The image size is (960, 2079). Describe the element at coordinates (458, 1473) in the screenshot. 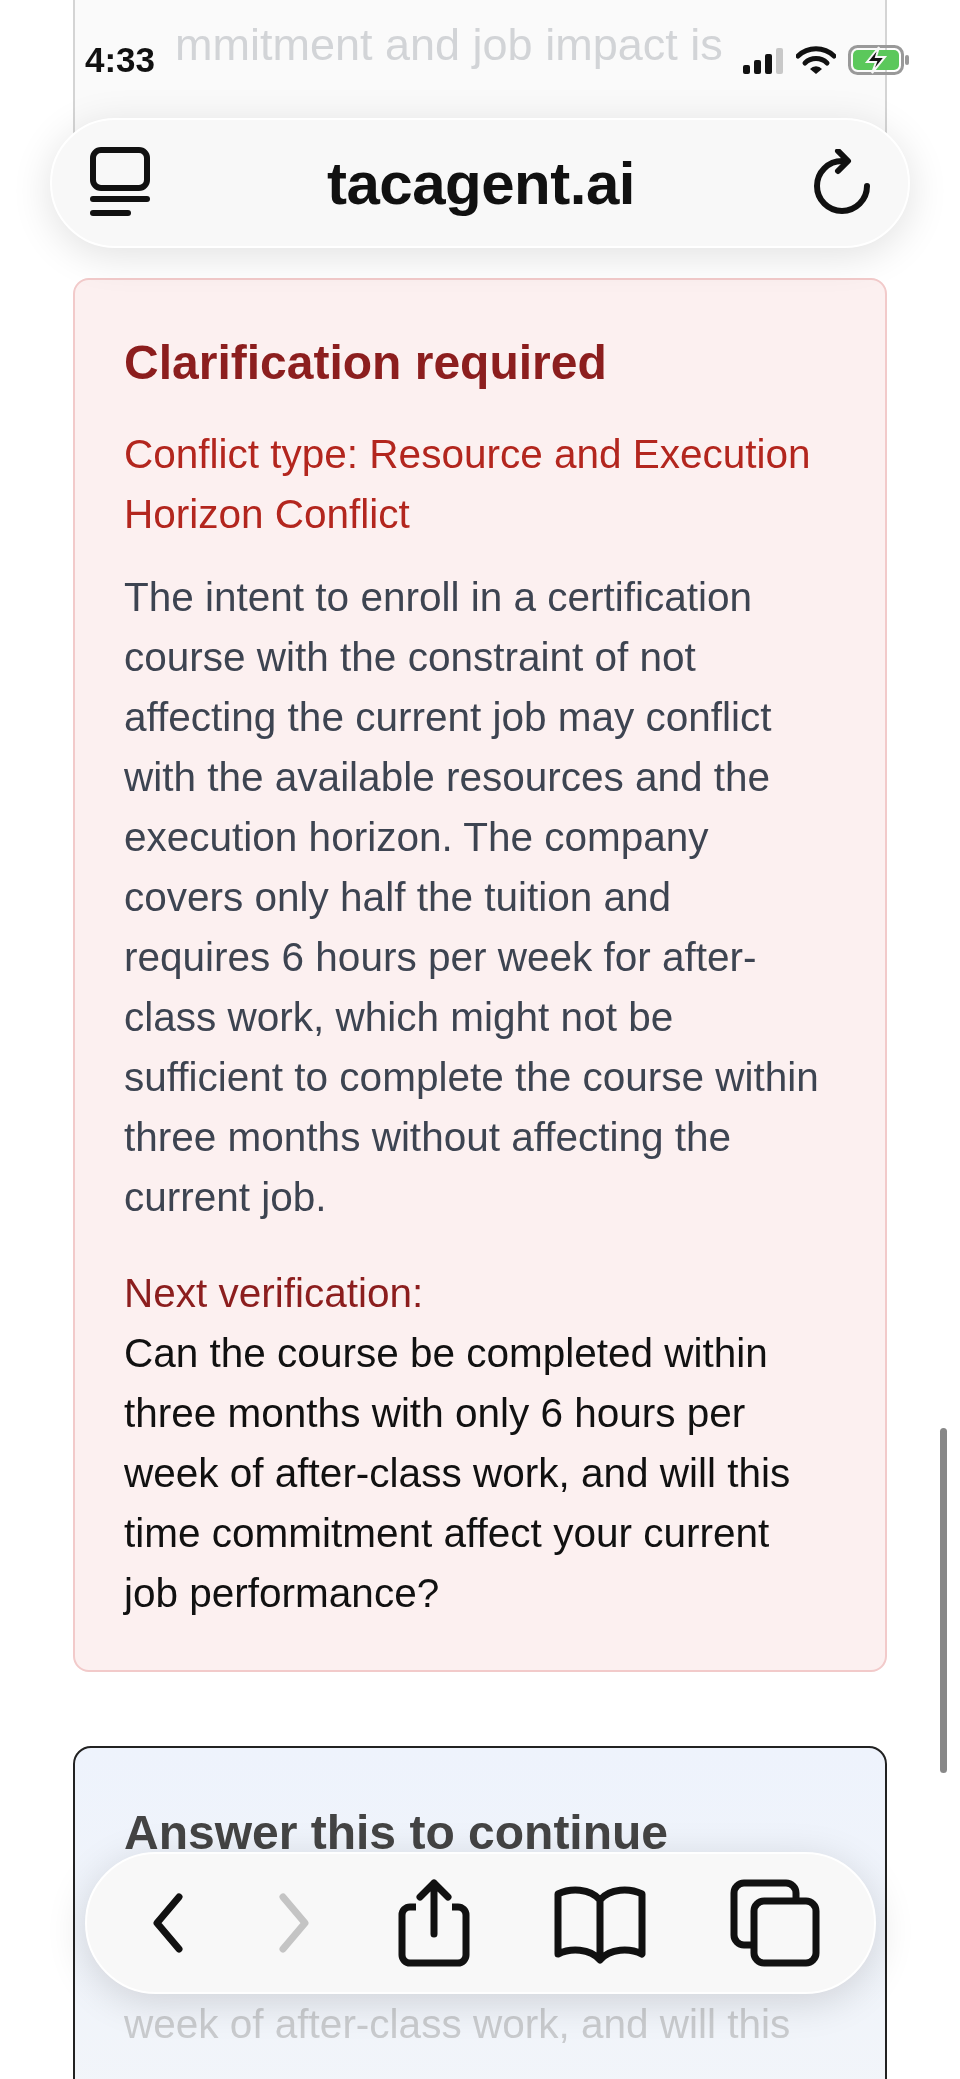

I see `question-text: Can the course be completed within three months with only 6 hours per week of after-class work, and will this time commitment affect your current job performance?` at that location.